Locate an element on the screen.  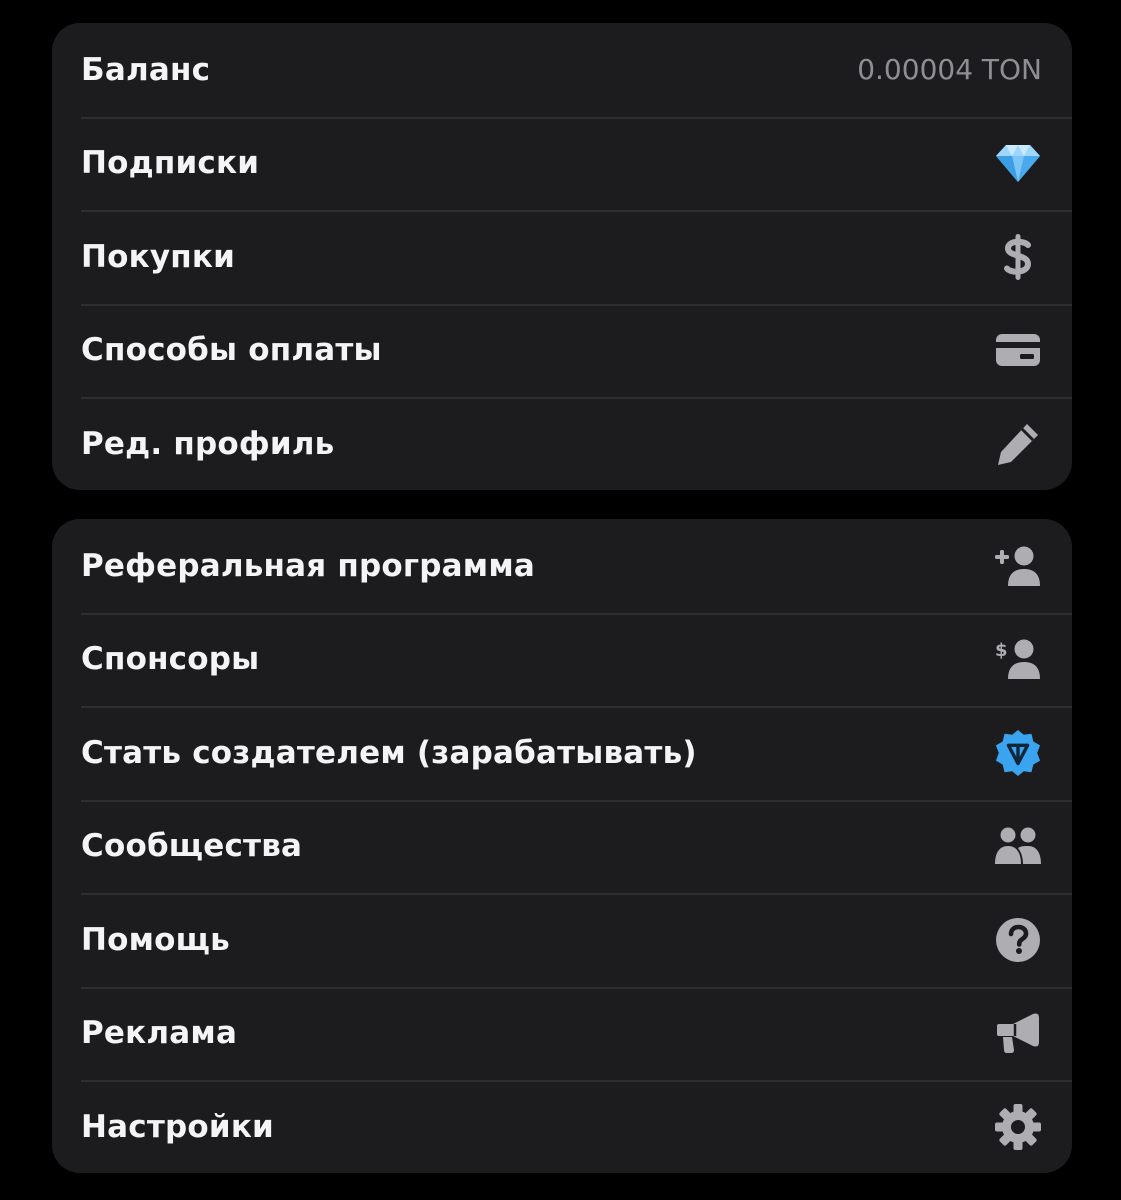
settings-label: Настройки is located at coordinates (177, 1126).